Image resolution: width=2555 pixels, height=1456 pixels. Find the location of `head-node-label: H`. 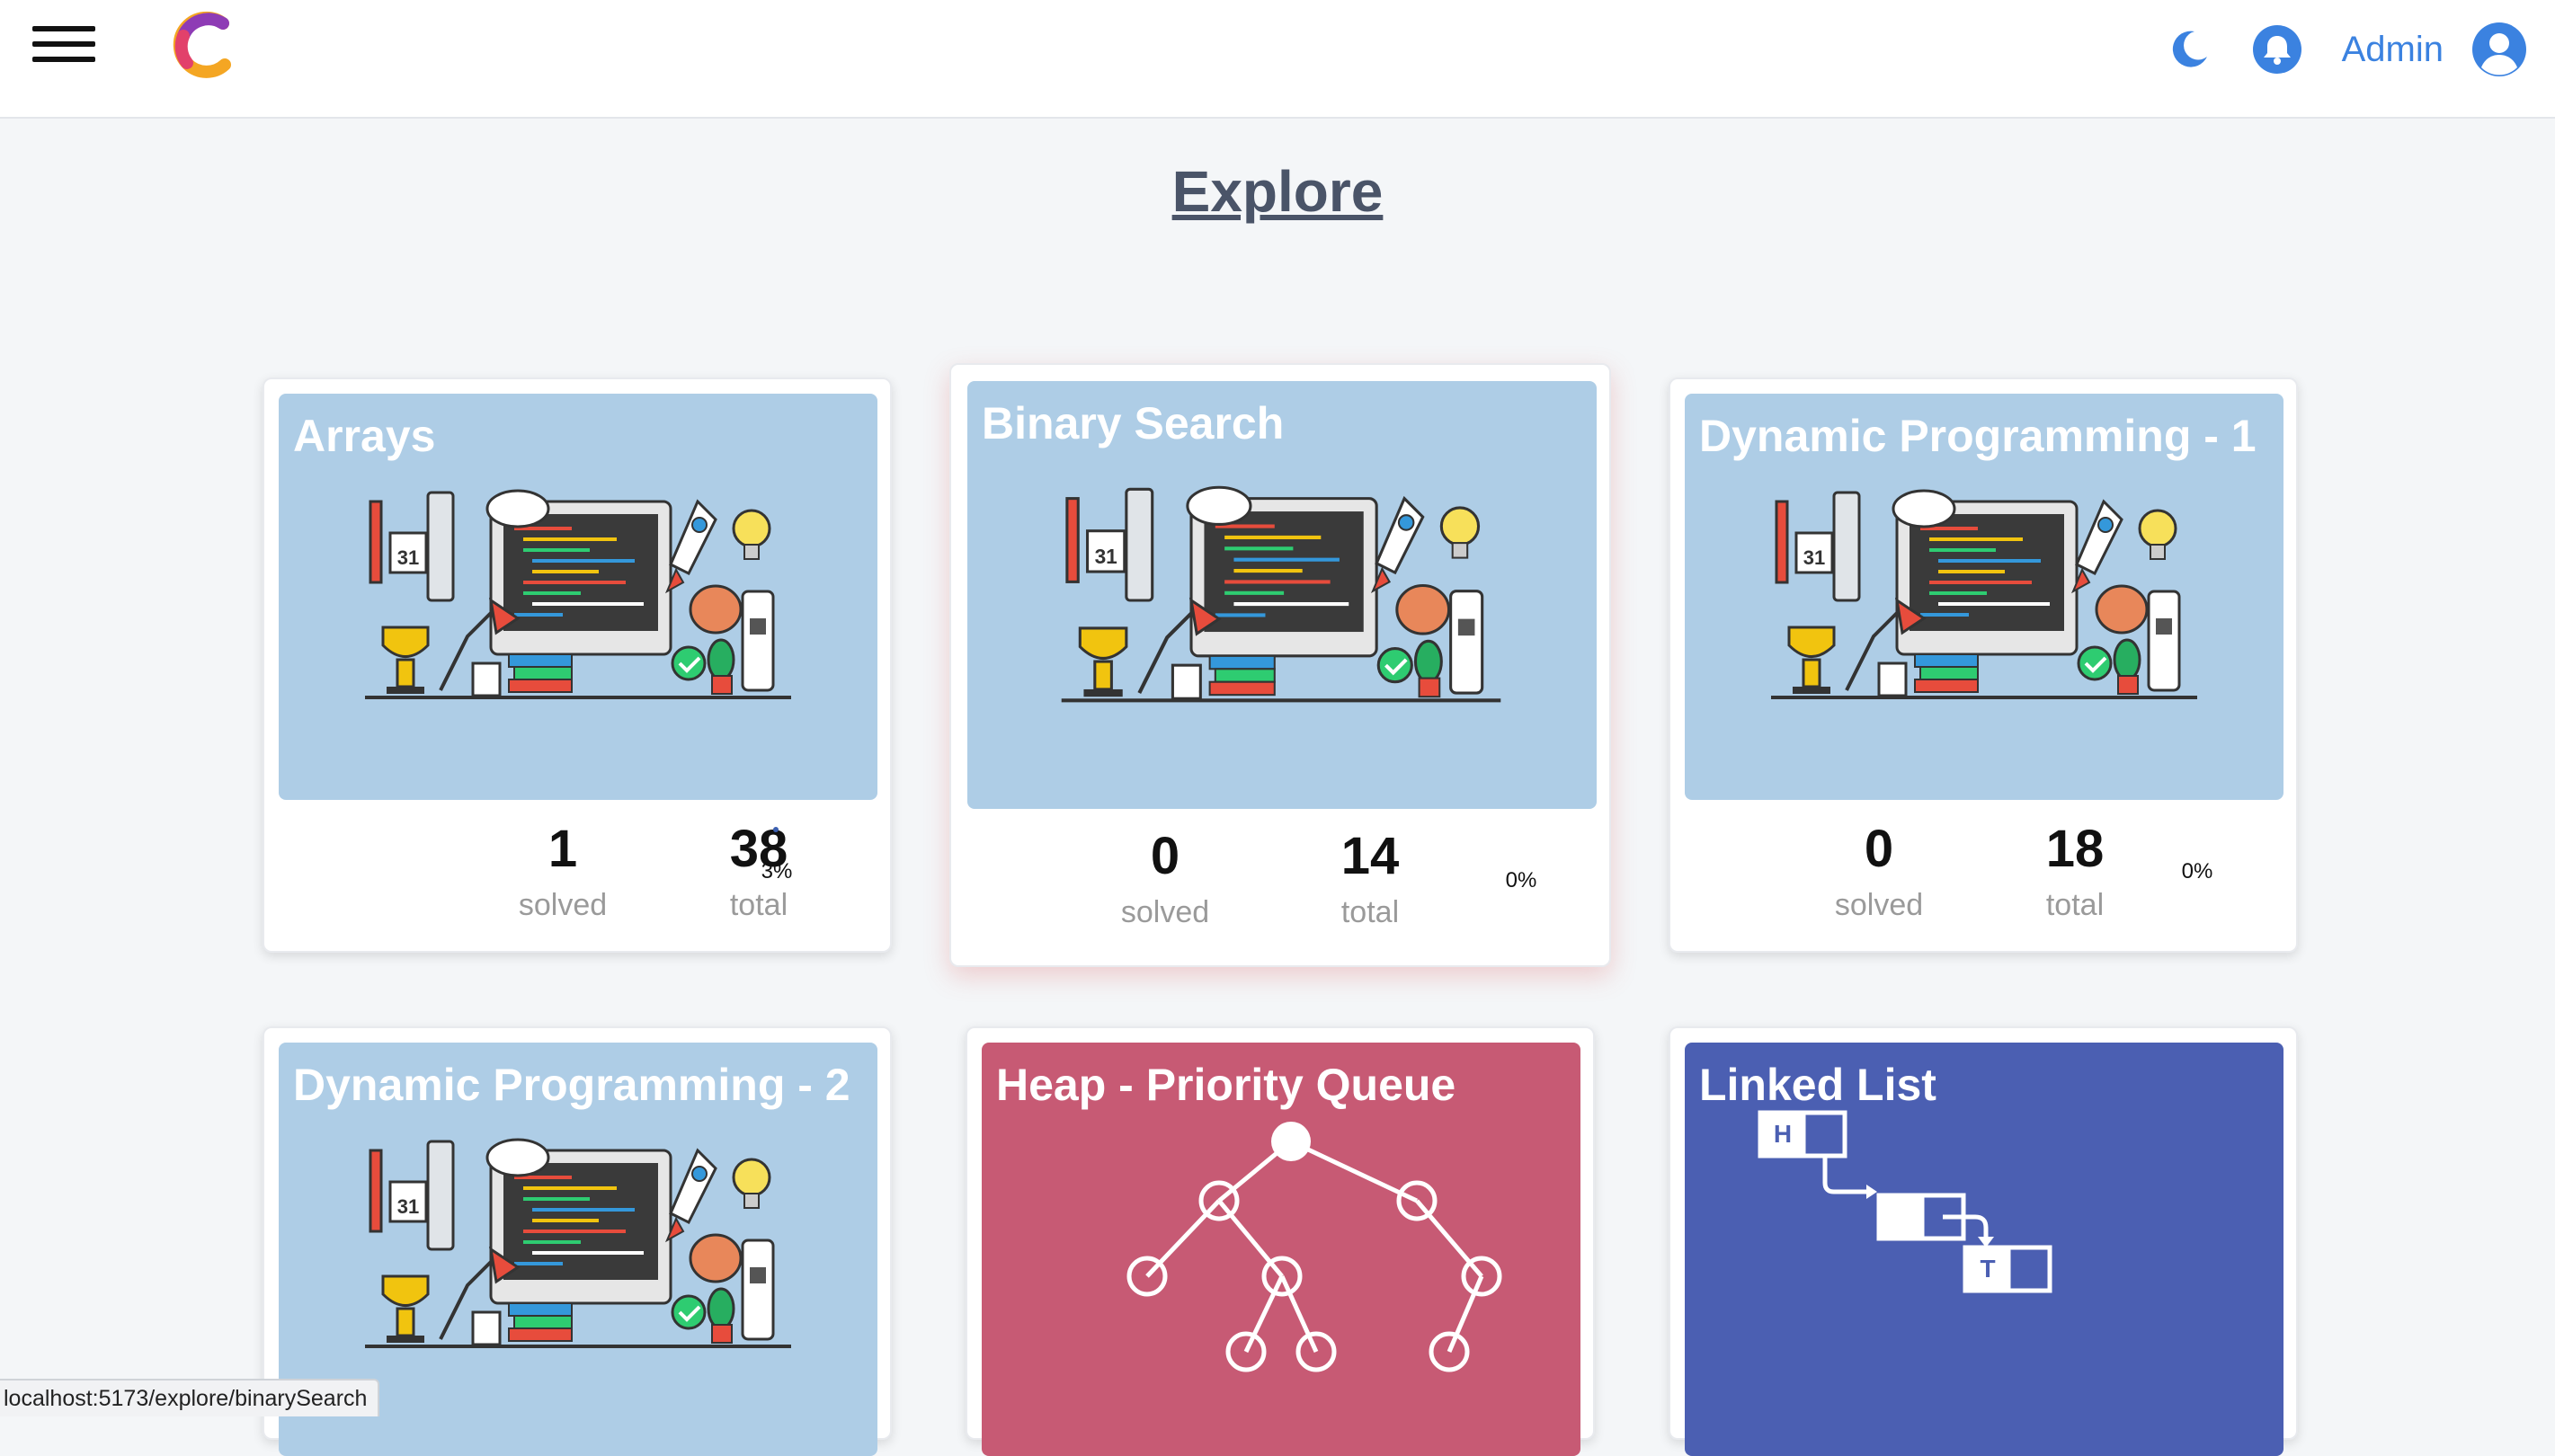

head-node-label: H is located at coordinates (1783, 1134).